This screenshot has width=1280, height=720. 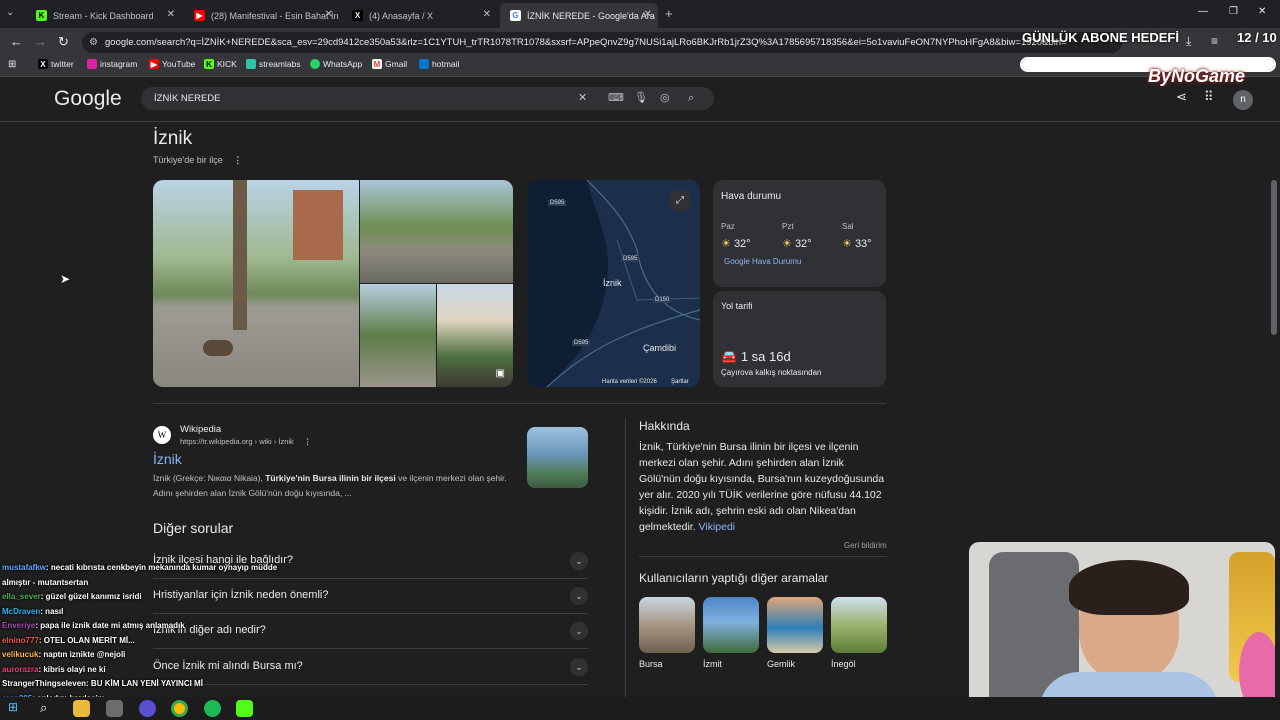 What do you see at coordinates (843, 664) in the screenshot?
I see `related-item-label: İnegöl` at bounding box center [843, 664].